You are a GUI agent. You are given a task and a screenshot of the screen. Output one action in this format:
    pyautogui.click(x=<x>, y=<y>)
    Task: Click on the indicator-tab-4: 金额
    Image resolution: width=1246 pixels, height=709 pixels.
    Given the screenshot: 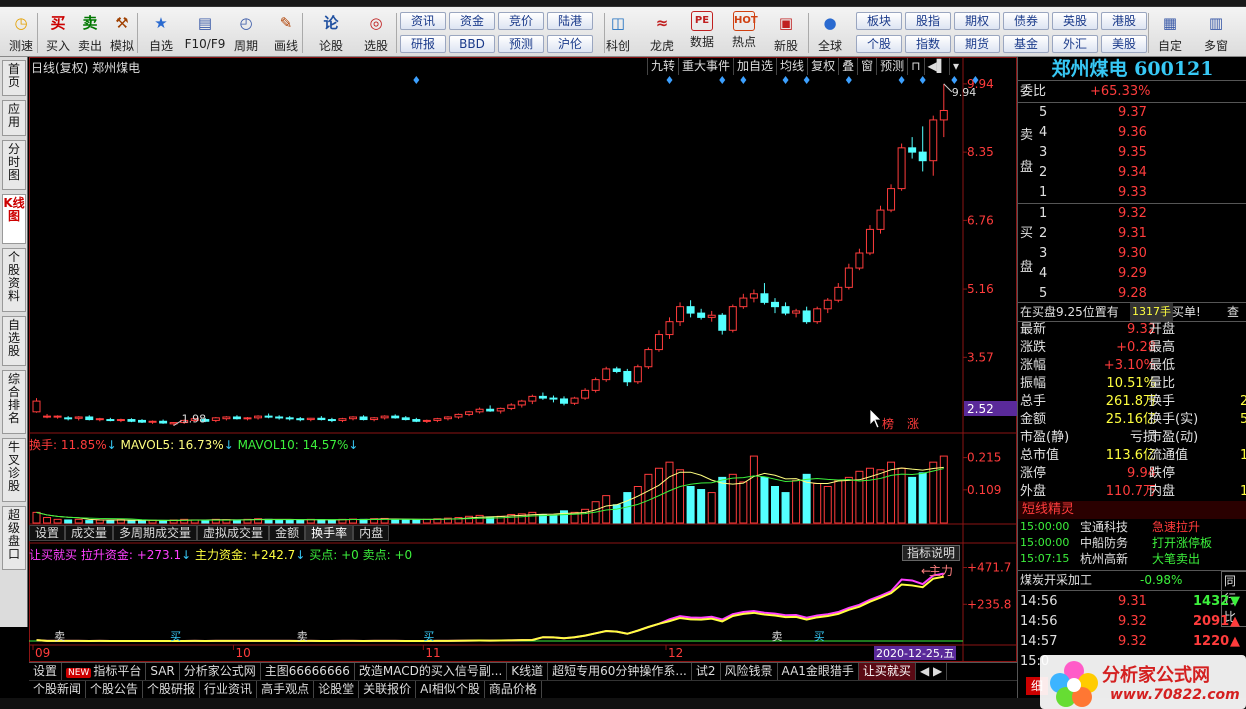 What is the action you would take?
    pyautogui.click(x=287, y=533)
    